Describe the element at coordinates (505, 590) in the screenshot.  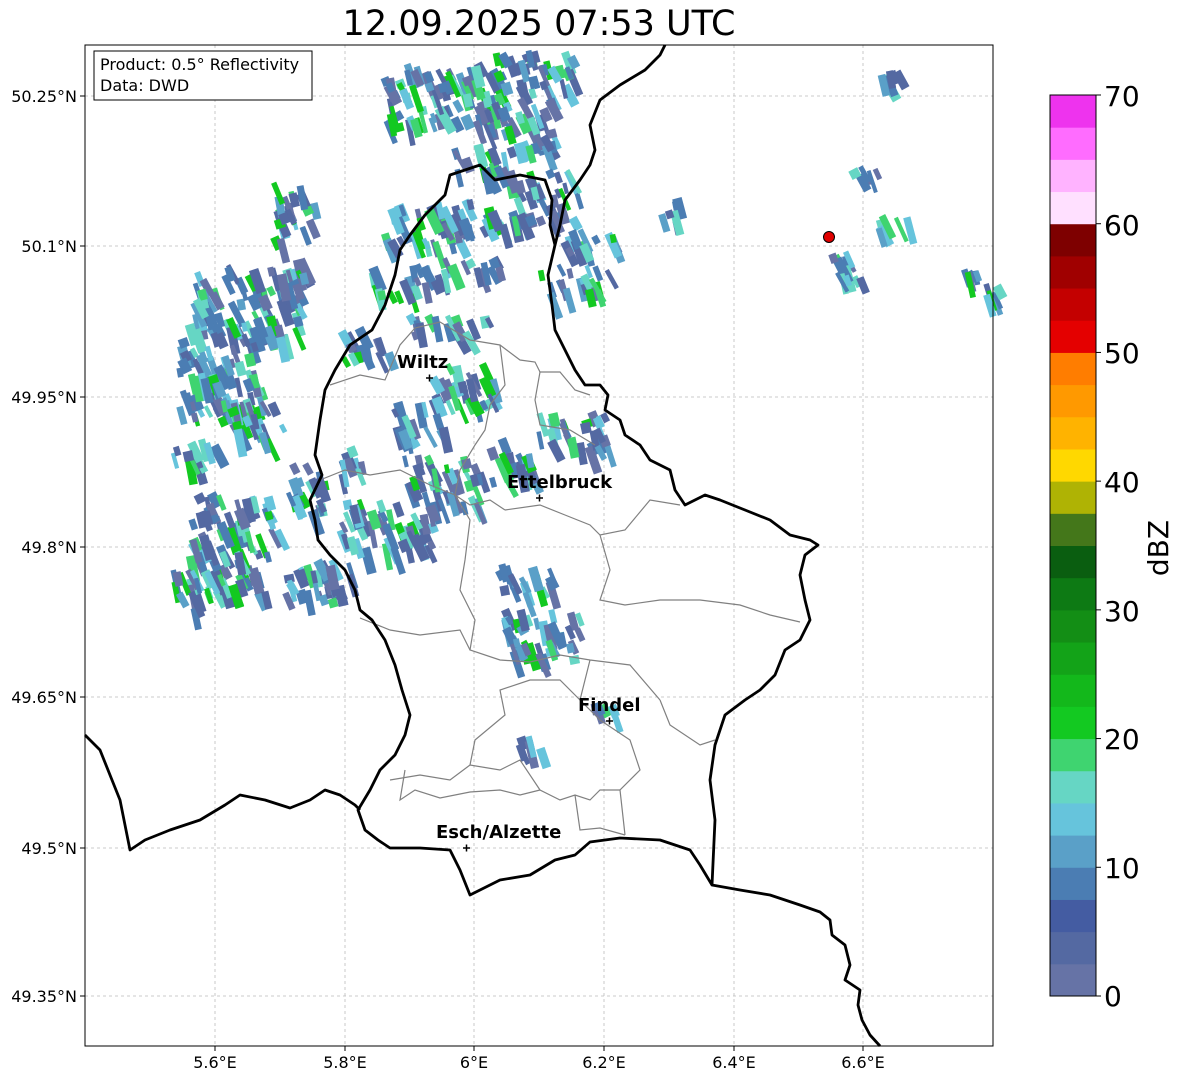
I see `echo-cell` at that location.